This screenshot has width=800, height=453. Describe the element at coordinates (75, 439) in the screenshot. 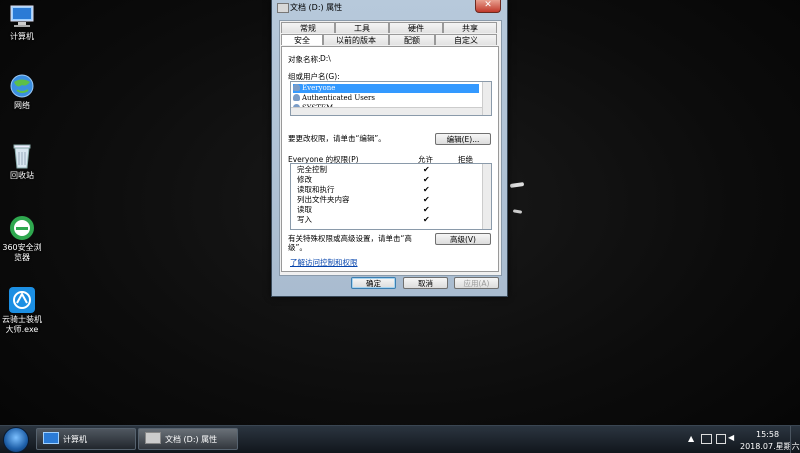

I see `taskbar-item-label: 计算机` at that location.